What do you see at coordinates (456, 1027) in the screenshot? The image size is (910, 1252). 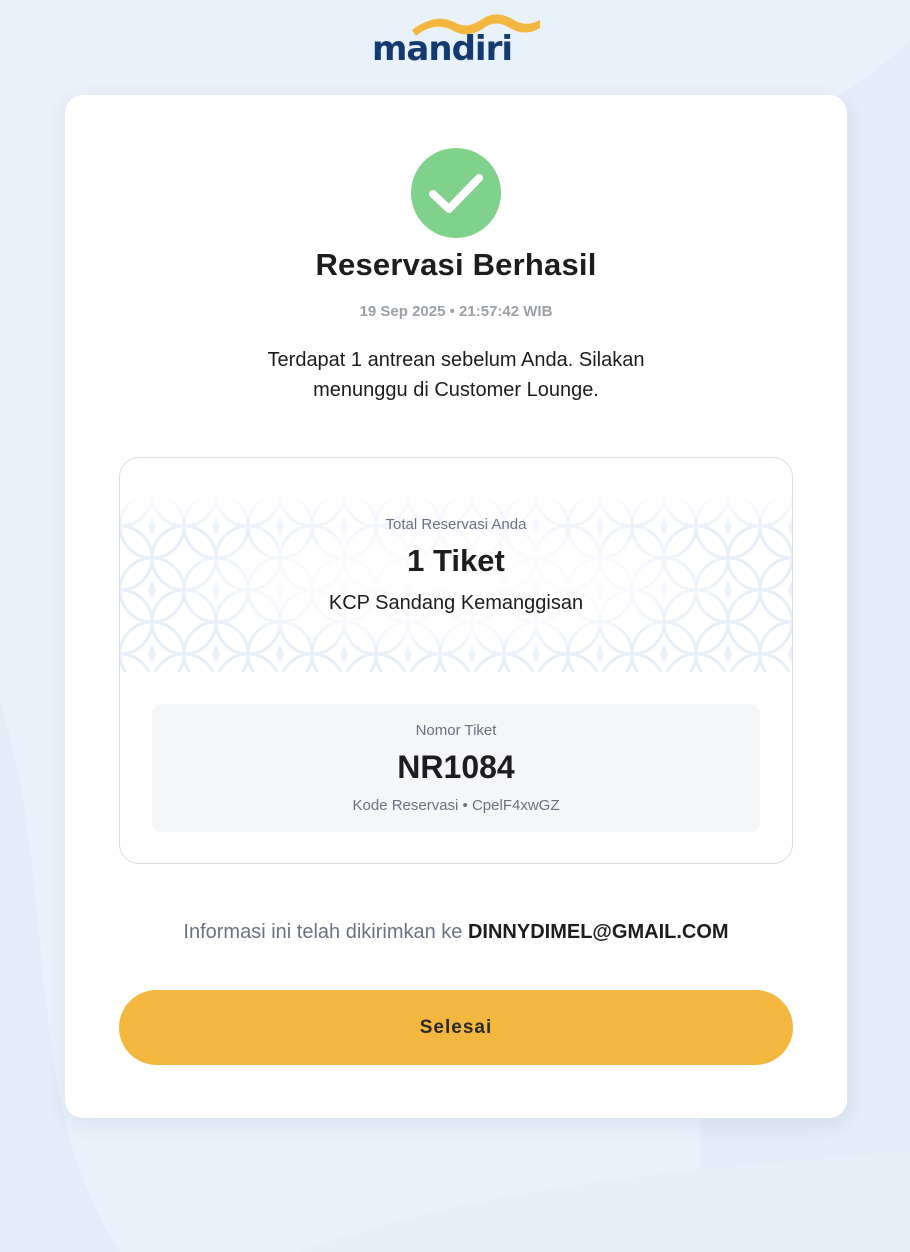 I see `done-button: Selesai` at bounding box center [456, 1027].